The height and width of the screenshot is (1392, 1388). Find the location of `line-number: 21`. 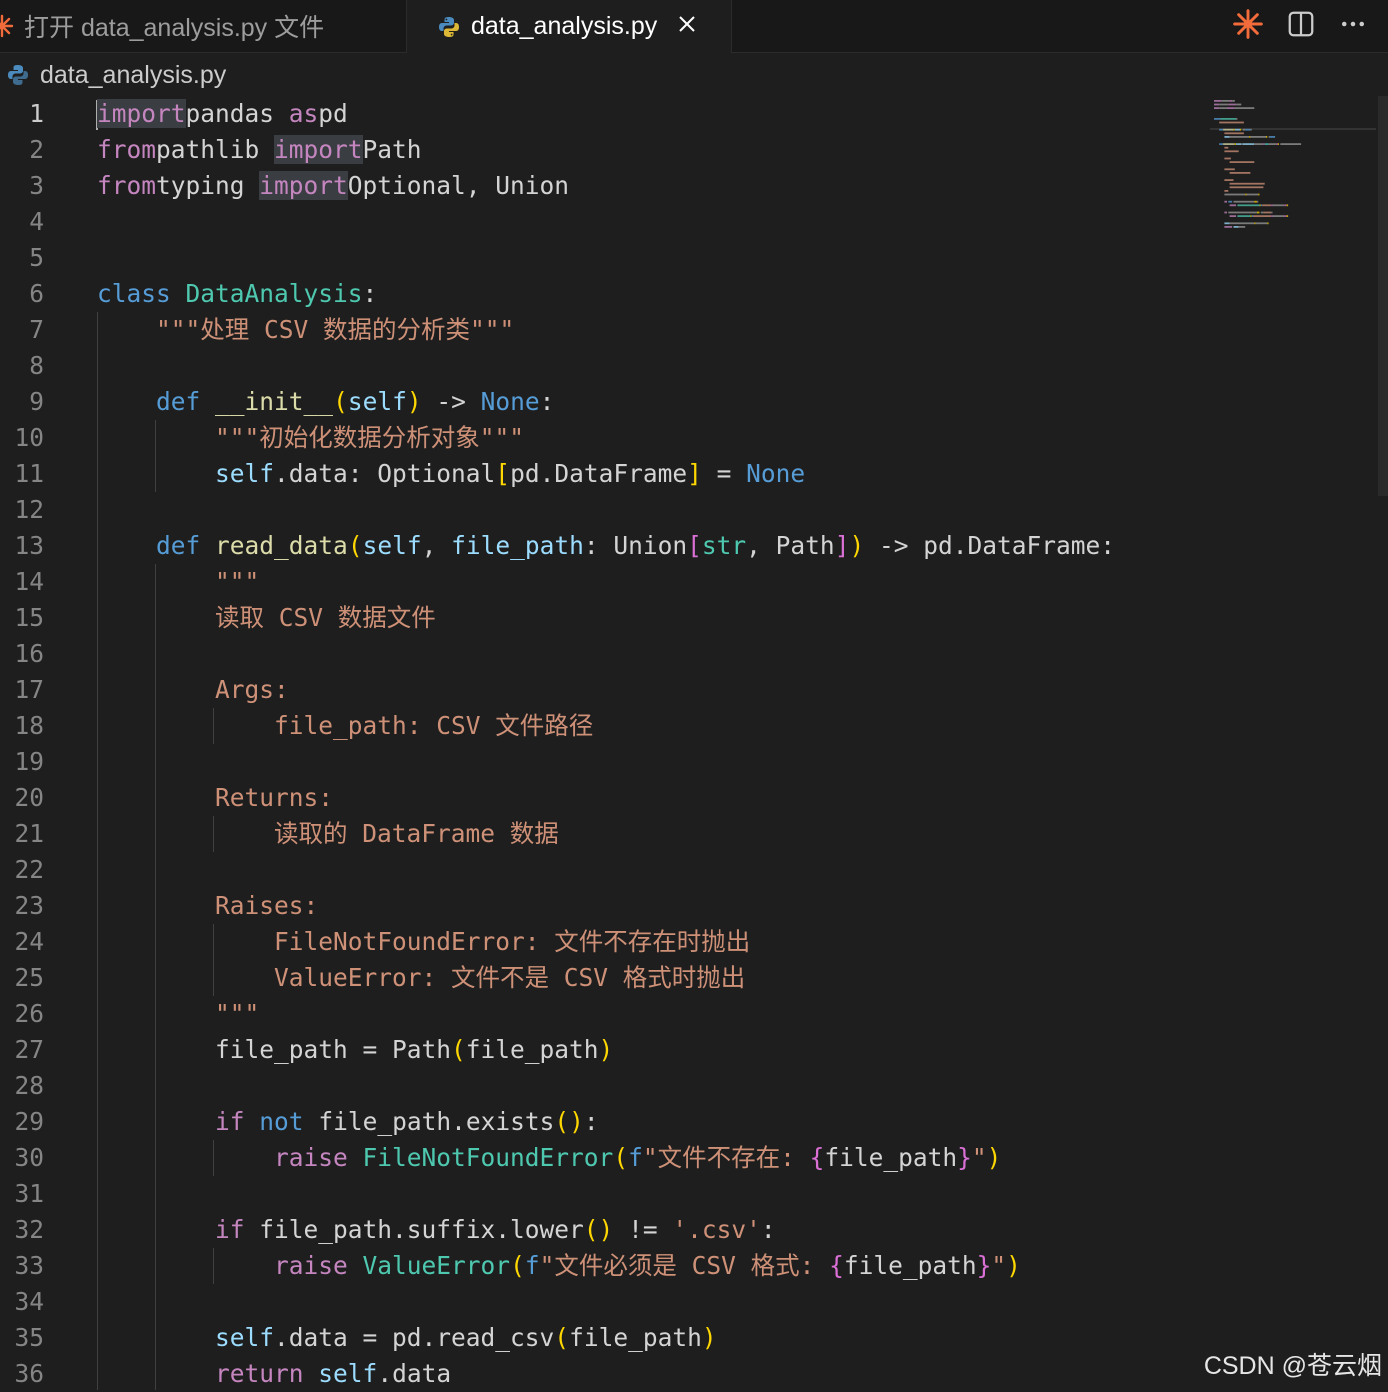

line-number: 21 is located at coordinates (29, 833).